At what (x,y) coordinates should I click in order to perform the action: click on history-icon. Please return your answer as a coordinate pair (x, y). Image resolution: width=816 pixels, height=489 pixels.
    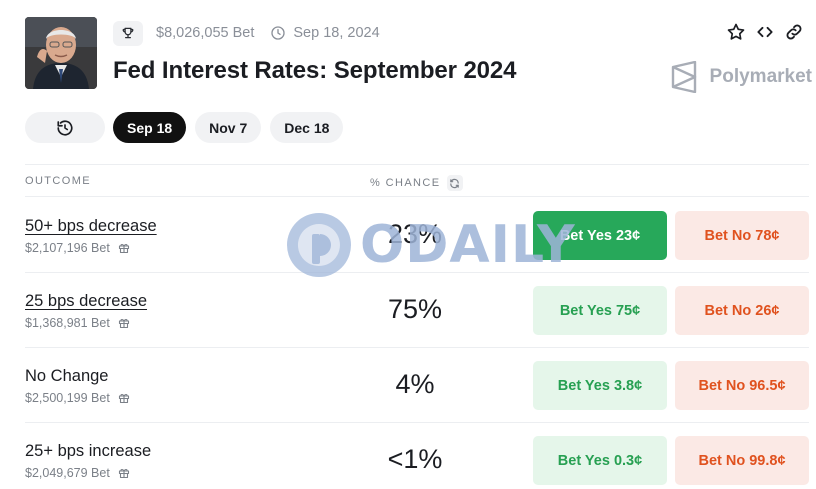
    Looking at the image, I should click on (65, 127).